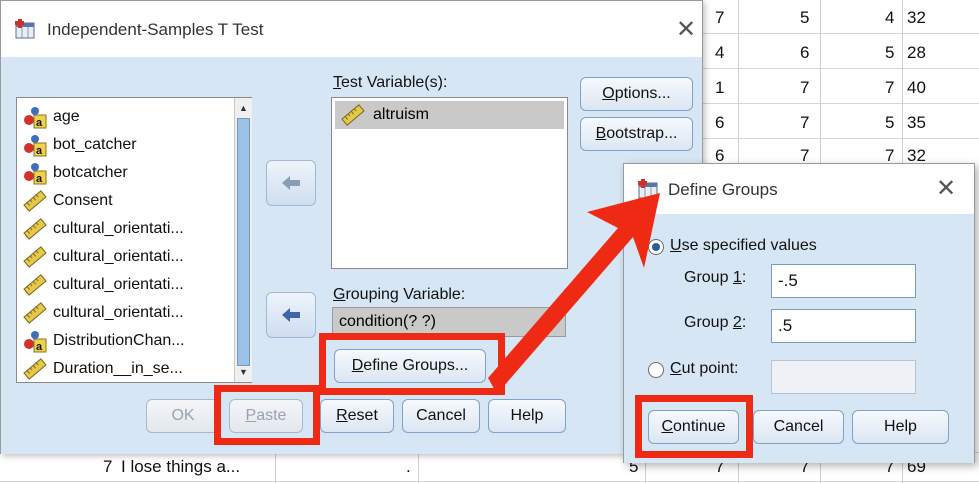 This screenshot has height=483, width=979. Describe the element at coordinates (694, 426) in the screenshot. I see `highlight-continue-box` at that location.